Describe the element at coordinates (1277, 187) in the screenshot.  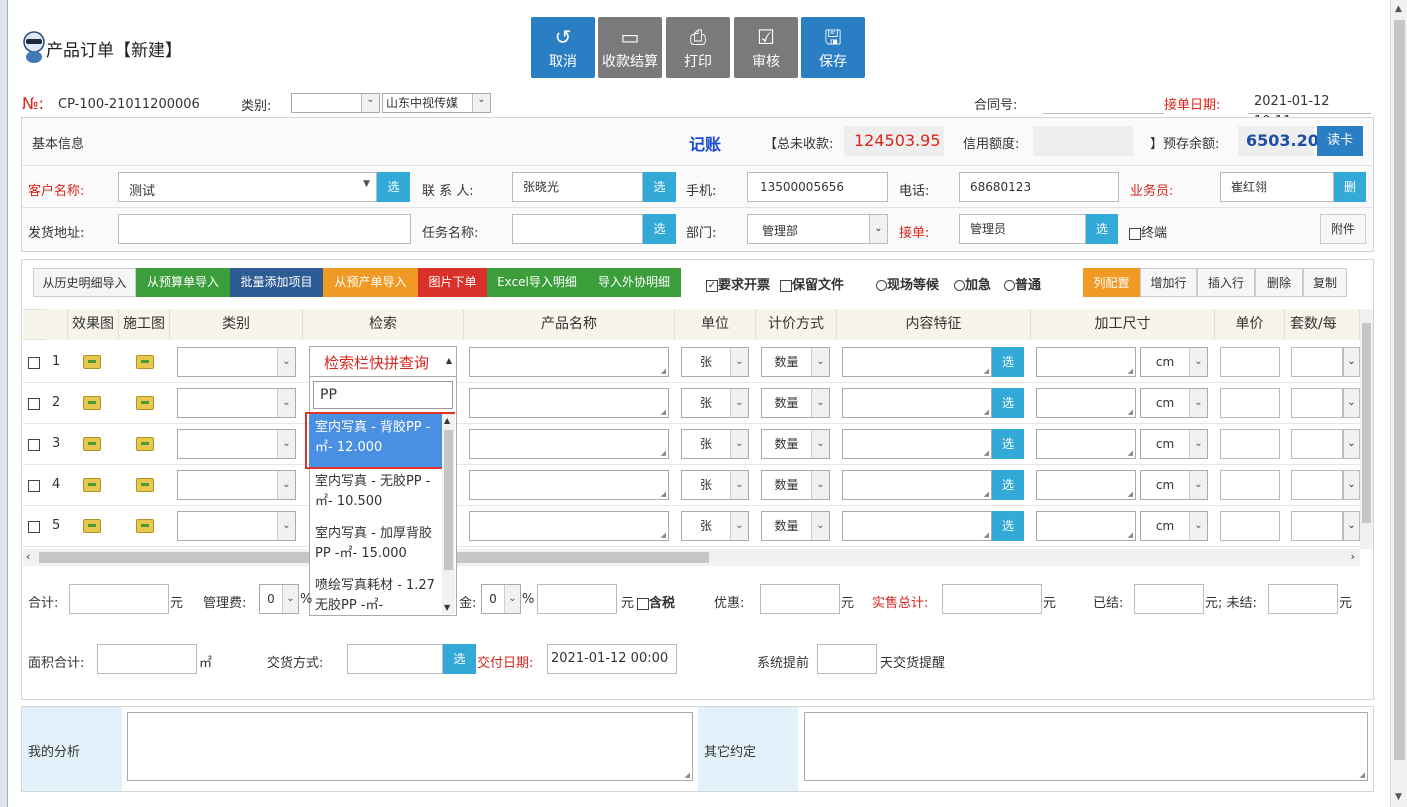
I see `salesman-input: 崔红翎` at that location.